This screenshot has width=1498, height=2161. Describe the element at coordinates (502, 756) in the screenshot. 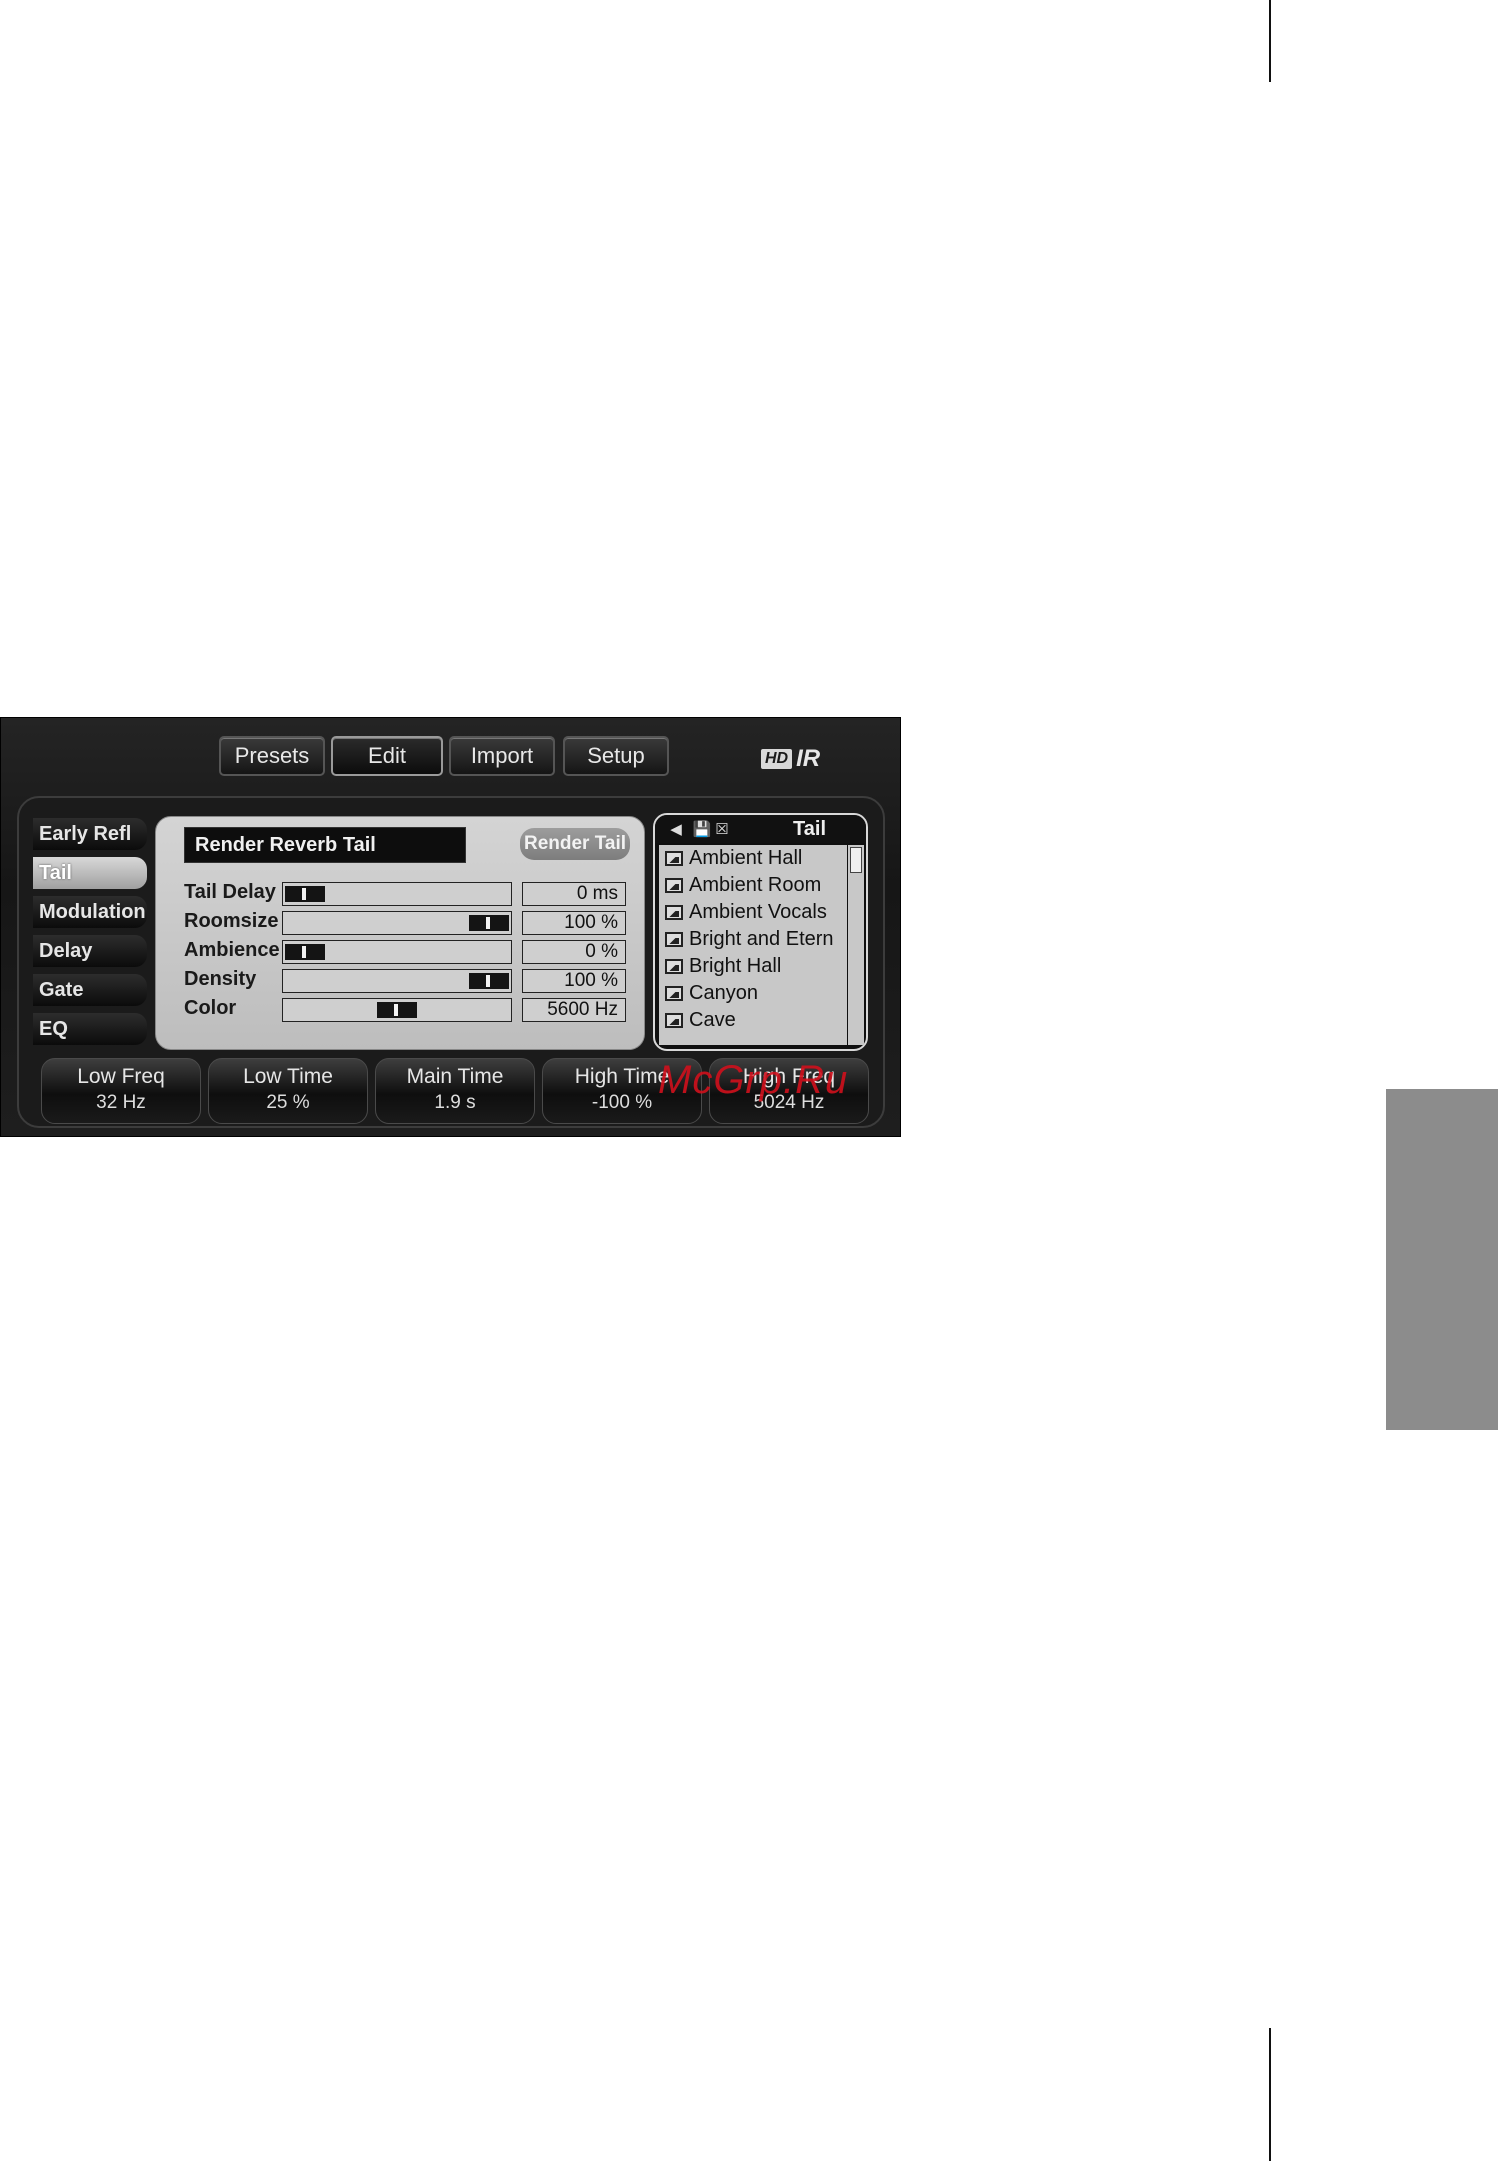

I see `import-button: Import` at that location.